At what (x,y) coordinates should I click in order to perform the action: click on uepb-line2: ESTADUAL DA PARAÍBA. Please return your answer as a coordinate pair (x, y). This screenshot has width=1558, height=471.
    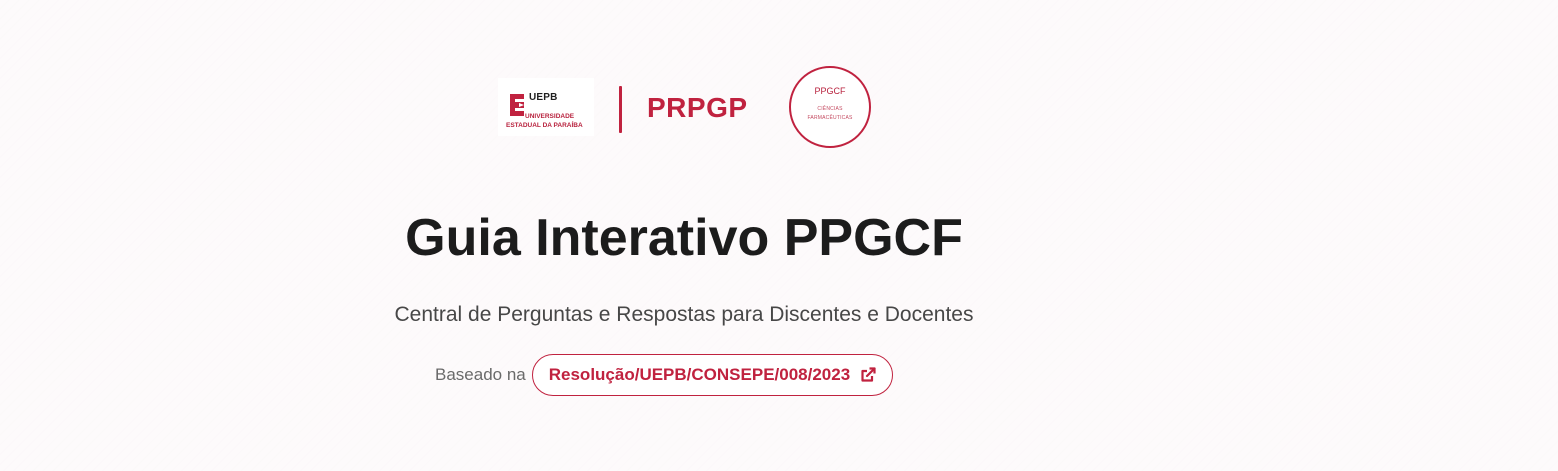
    Looking at the image, I should click on (544, 125).